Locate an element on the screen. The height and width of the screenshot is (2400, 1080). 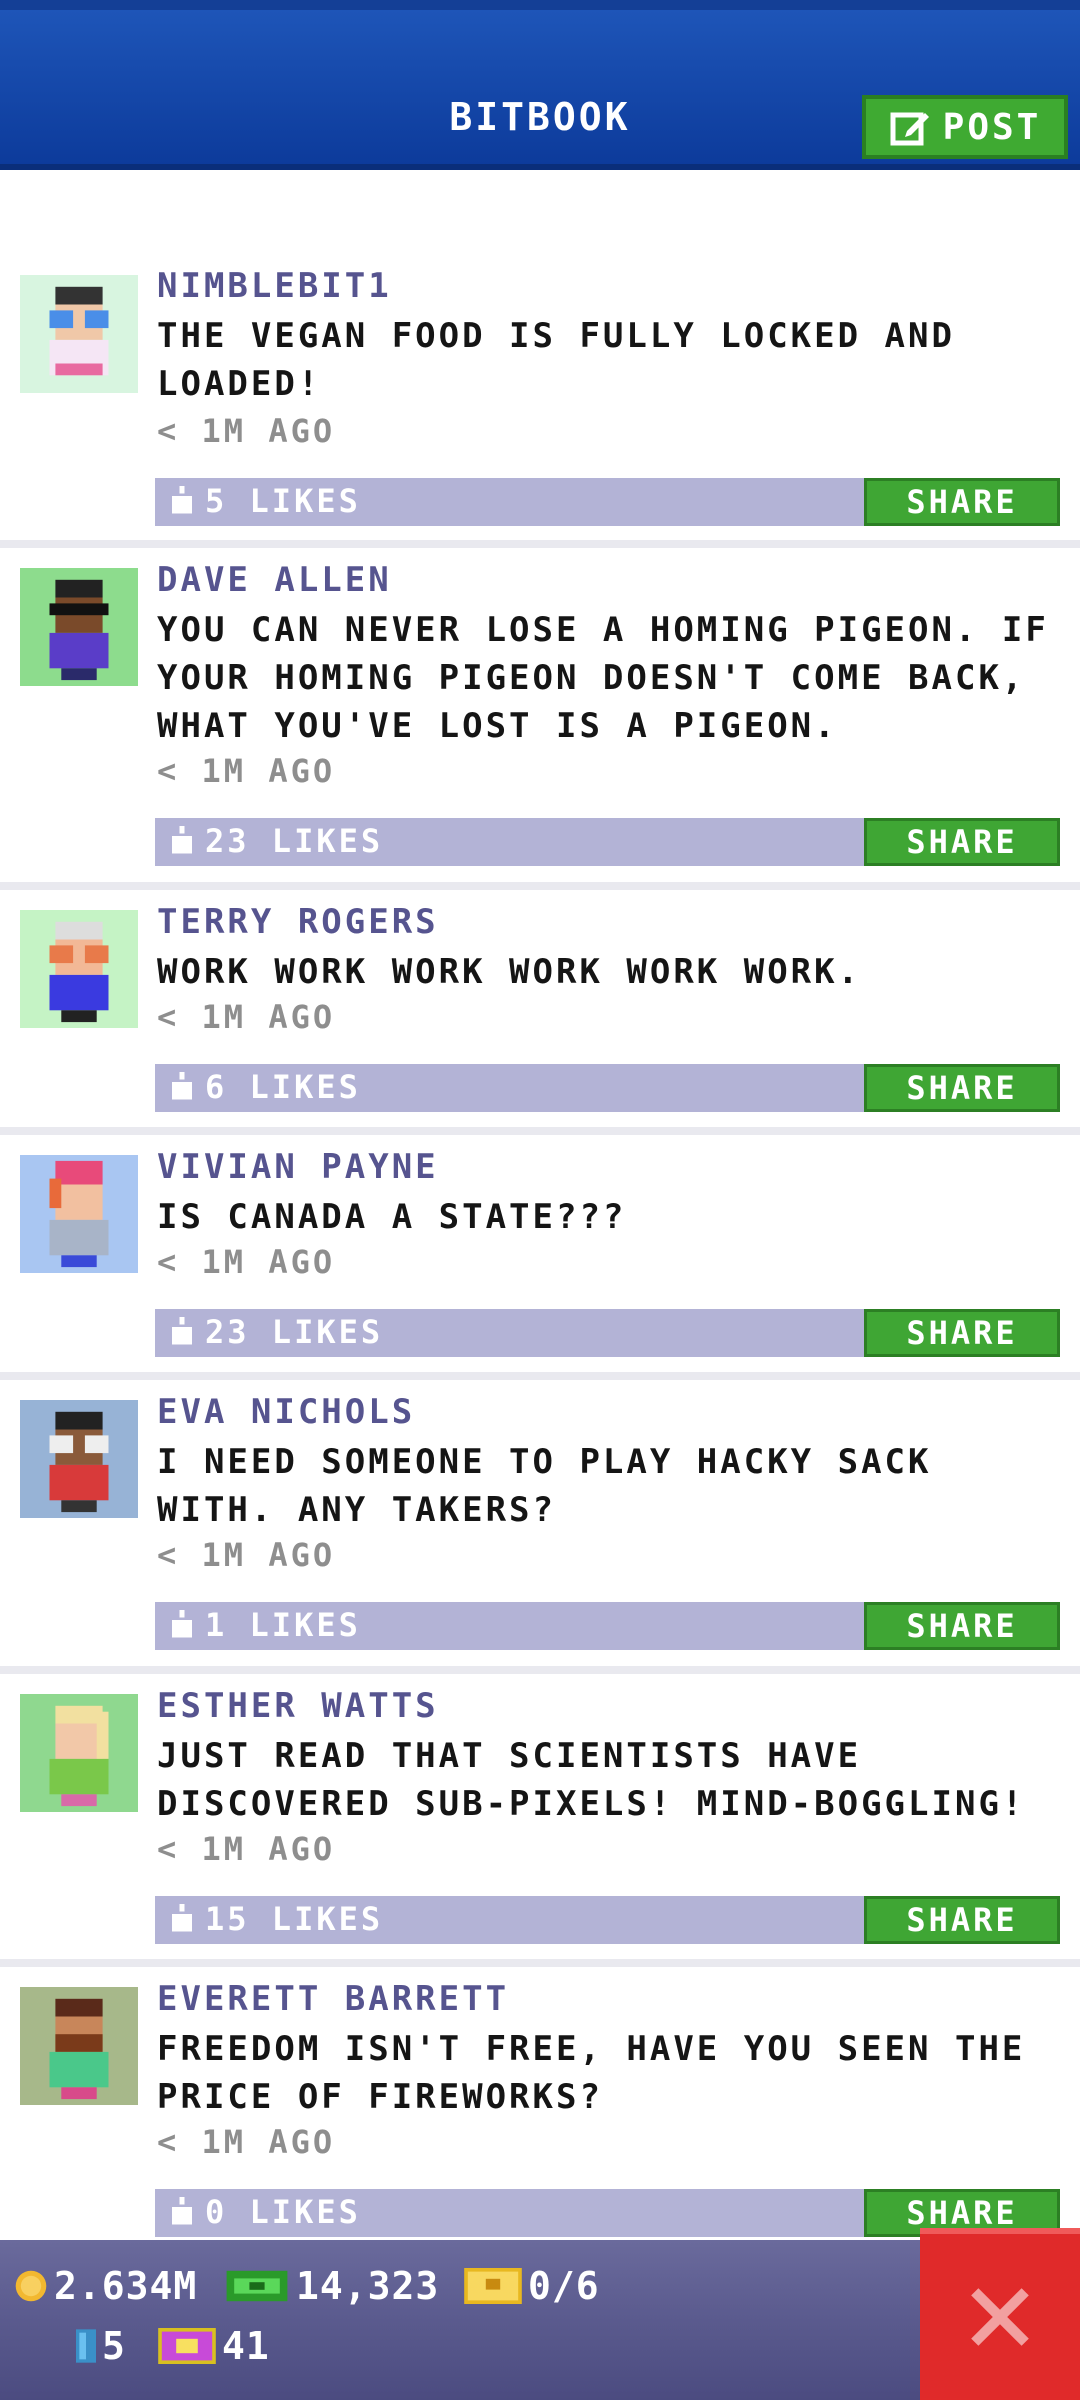
post-author: DAVE ALLEN is located at coordinates (274, 580).